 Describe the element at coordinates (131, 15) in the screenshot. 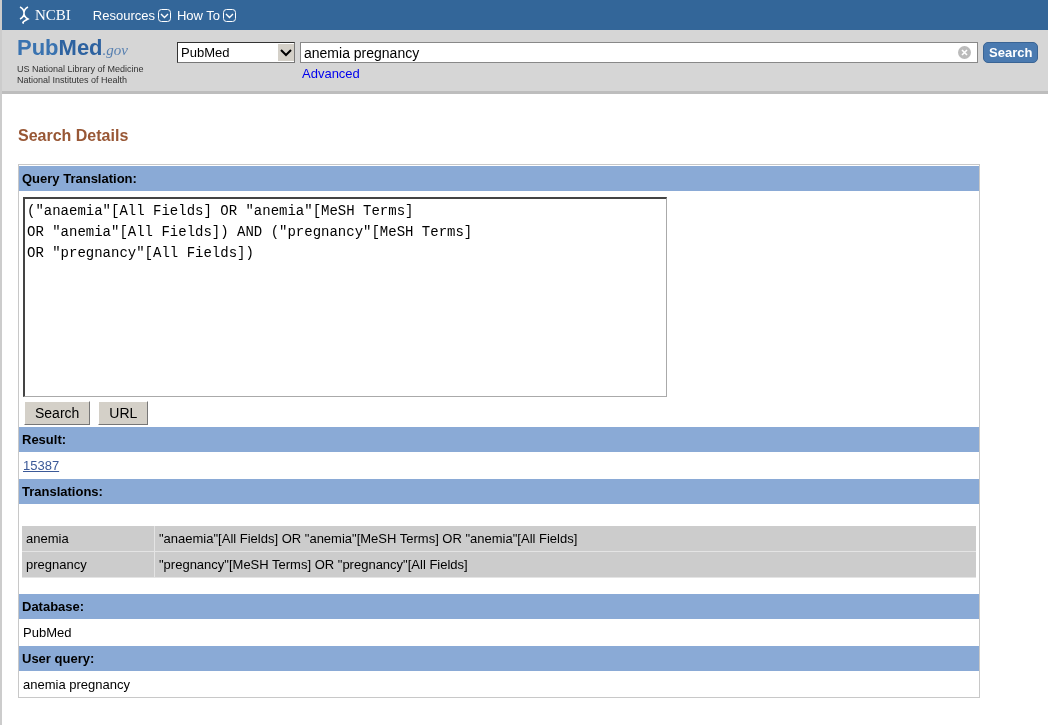

I see `menu-button: Resources` at that location.